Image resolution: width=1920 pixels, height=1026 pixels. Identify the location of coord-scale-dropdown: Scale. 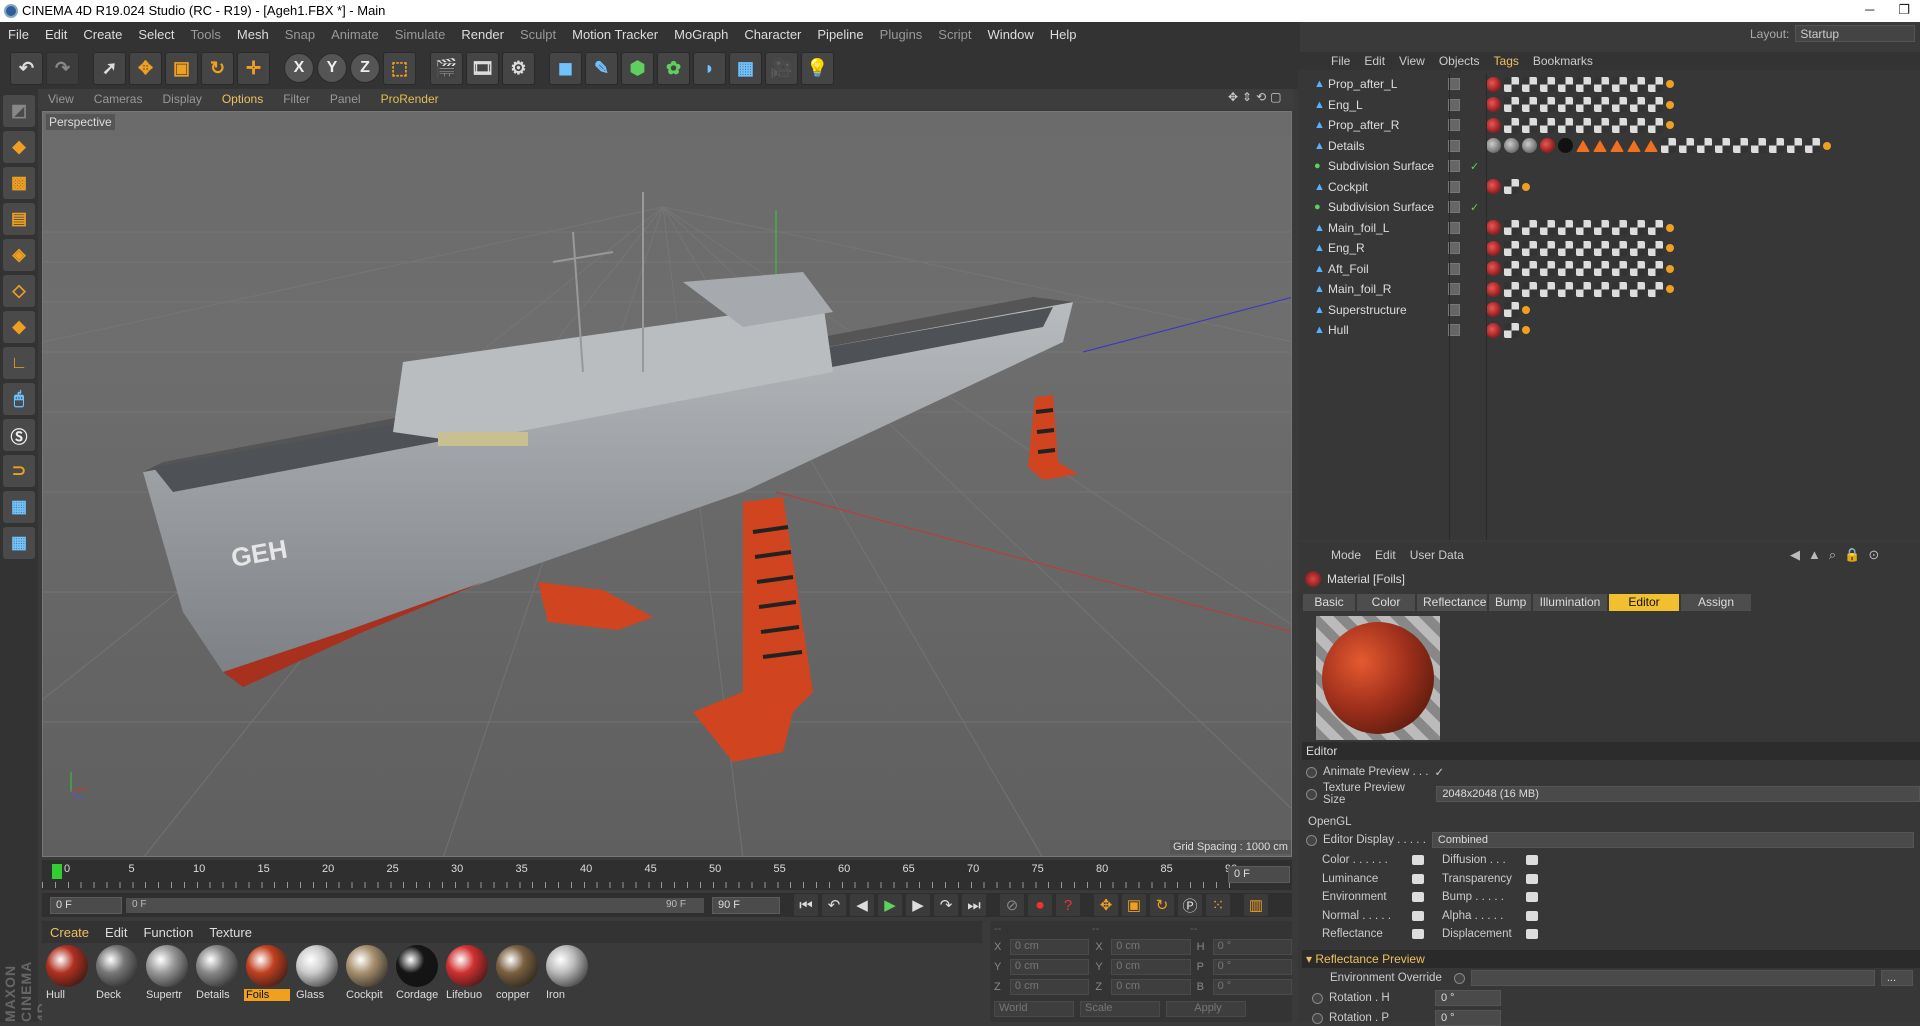
(1120, 1009).